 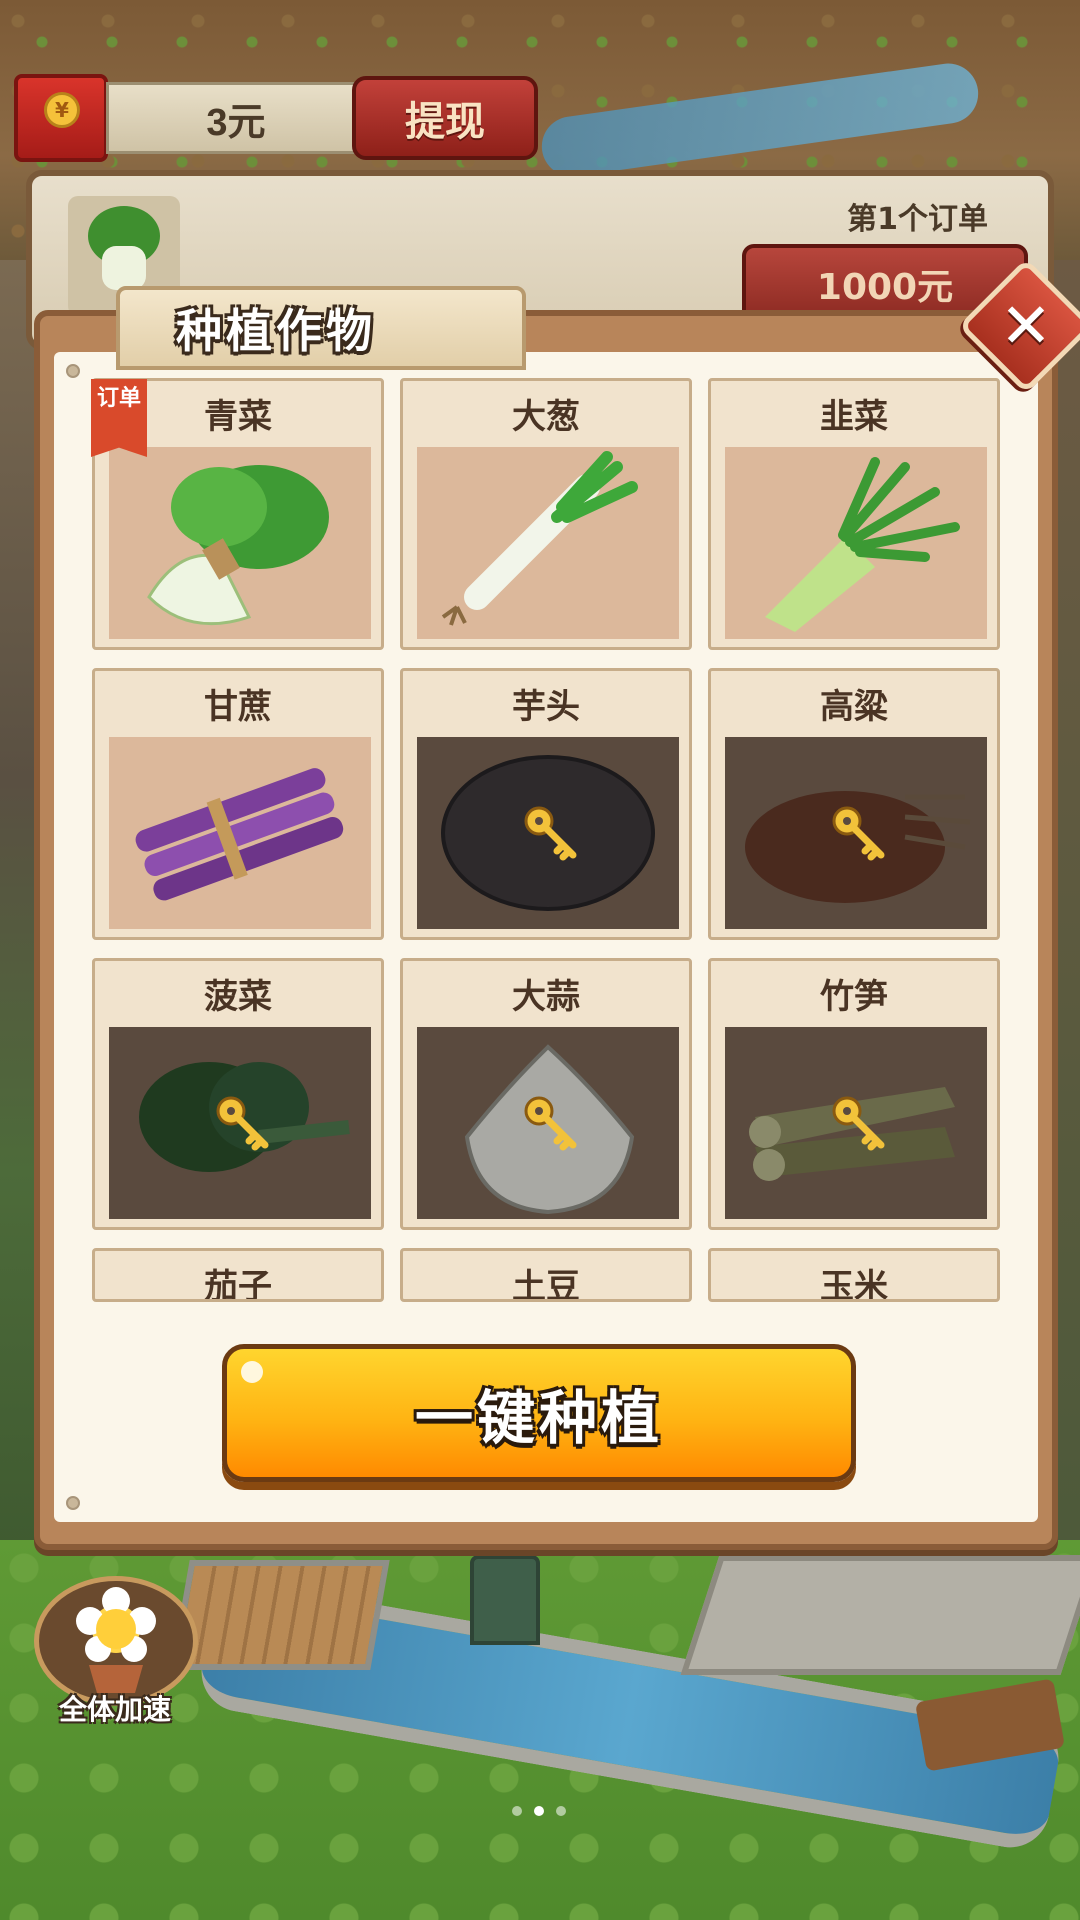 I want to click on crop-card-bok-choy: 青菜 订单, so click(x=237, y=514).